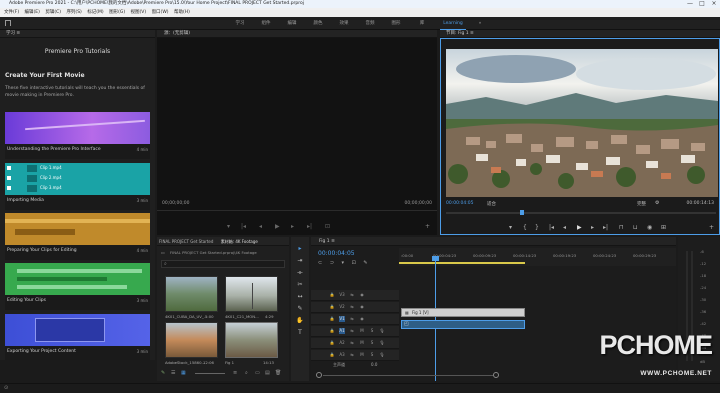 Image resolution: width=720 pixels, height=393 pixels. What do you see at coordinates (266, 23) in the screenshot?
I see `workspace-tab: 组件` at bounding box center [266, 23].